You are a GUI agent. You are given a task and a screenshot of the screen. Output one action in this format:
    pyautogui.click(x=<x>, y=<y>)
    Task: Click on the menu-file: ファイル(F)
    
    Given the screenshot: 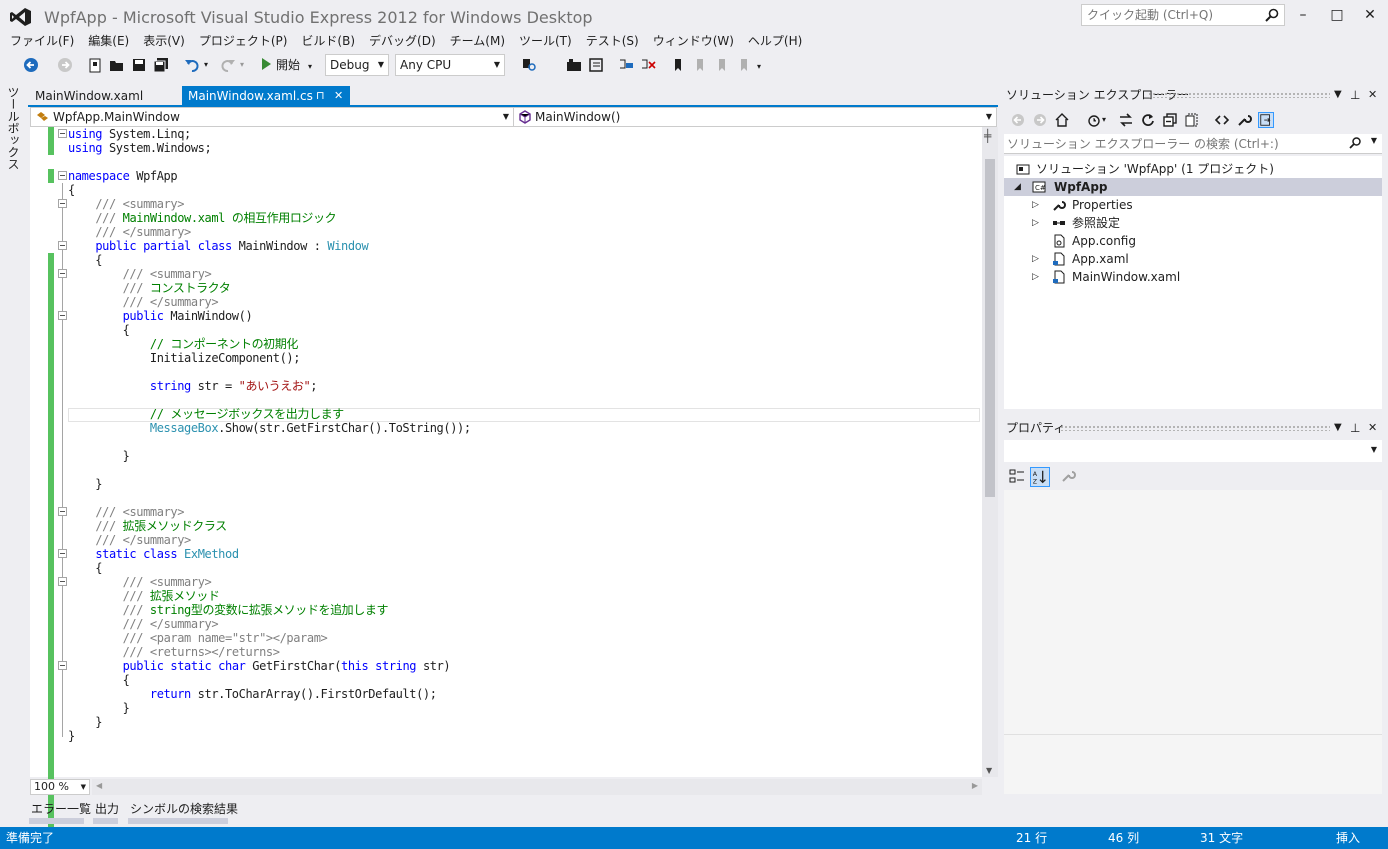 What is the action you would take?
    pyautogui.click(x=42, y=42)
    